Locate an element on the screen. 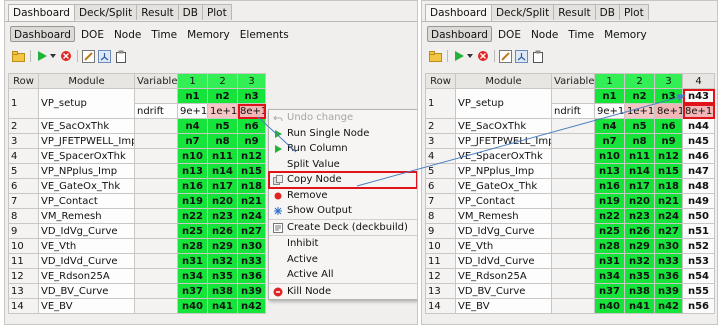 The width and height of the screenshot is (720, 325). column-header: 1 is located at coordinates (192, 81).